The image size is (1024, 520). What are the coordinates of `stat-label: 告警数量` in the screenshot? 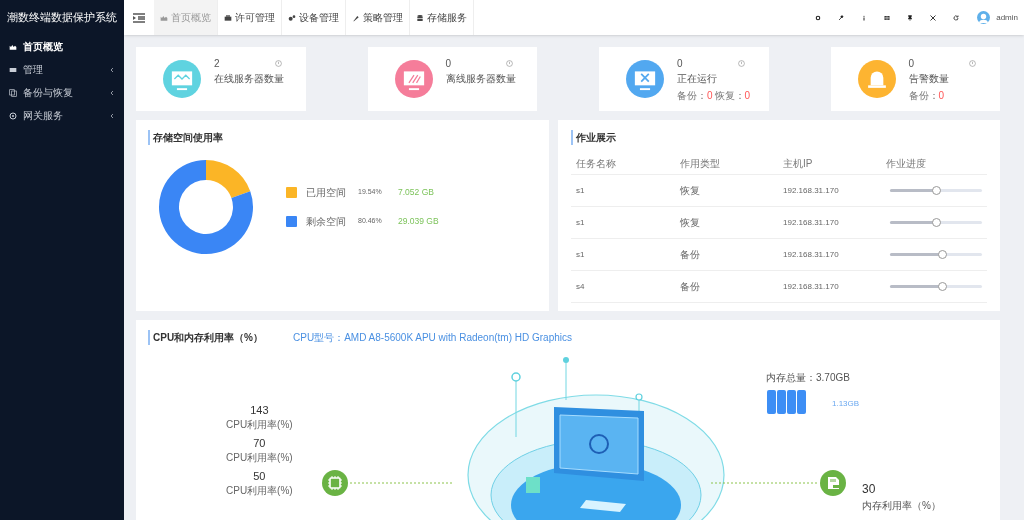 It's located at (928, 79).